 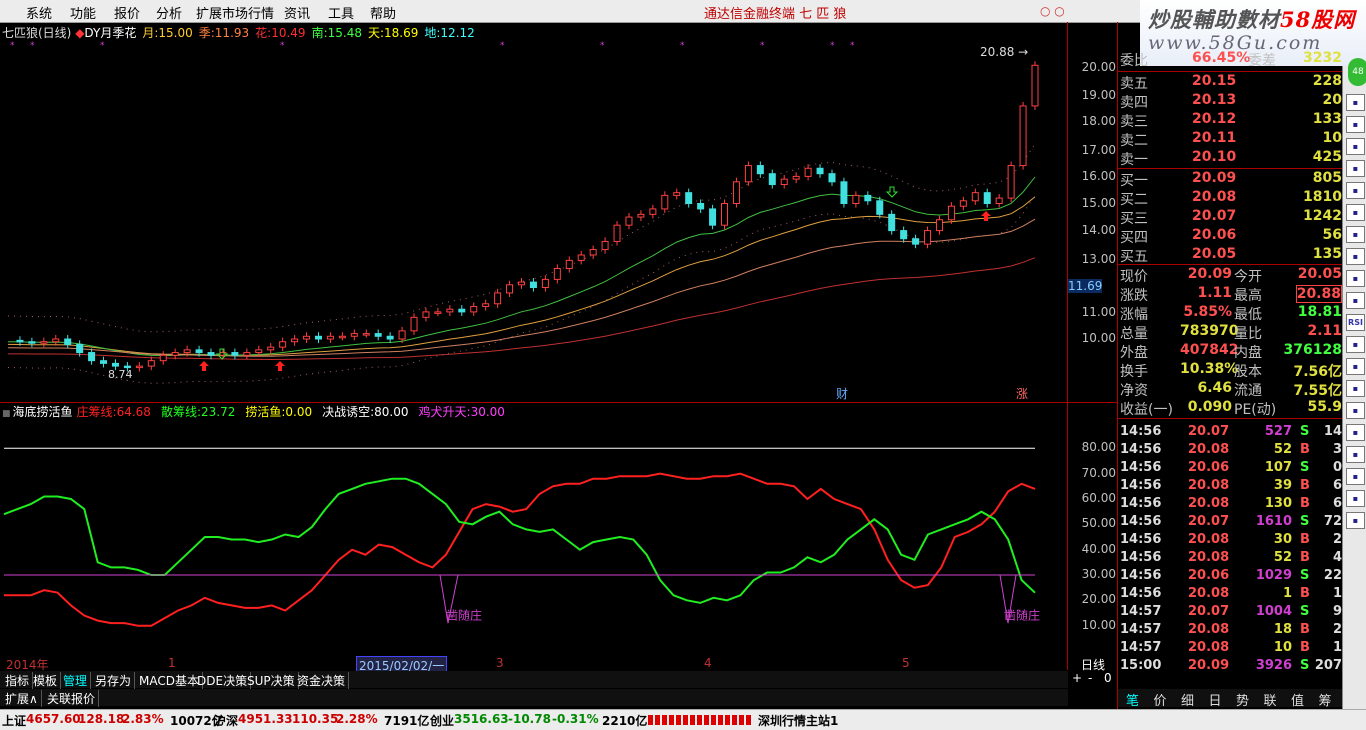 I want to click on tick-price: 20.07, so click(x=1209, y=611).